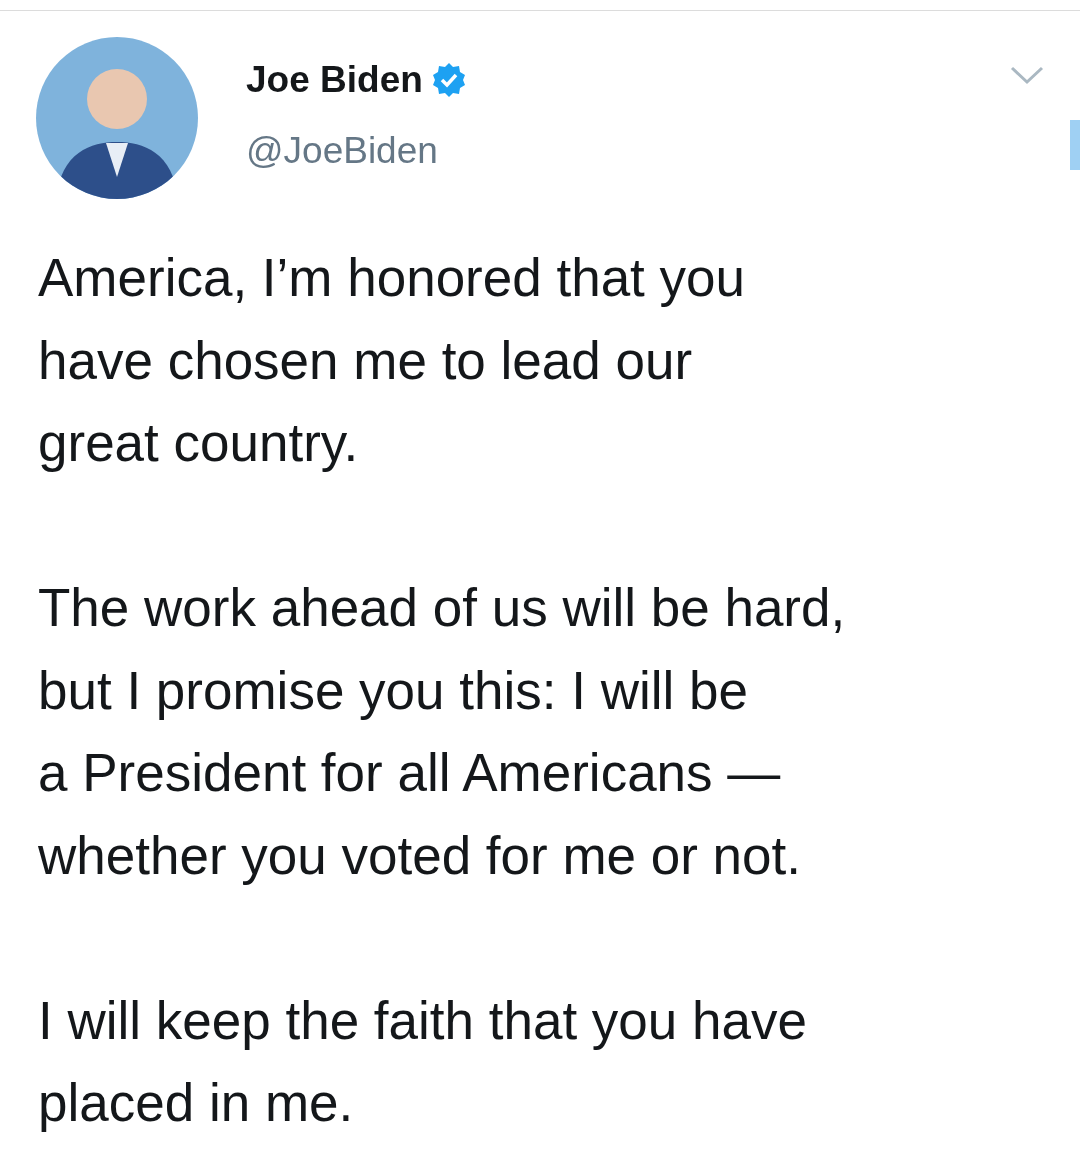 The height and width of the screenshot is (1161, 1080). Describe the element at coordinates (423, 1061) in the screenshot. I see `tweet-paragraph: I will keep the faith that you have placed in me.` at that location.